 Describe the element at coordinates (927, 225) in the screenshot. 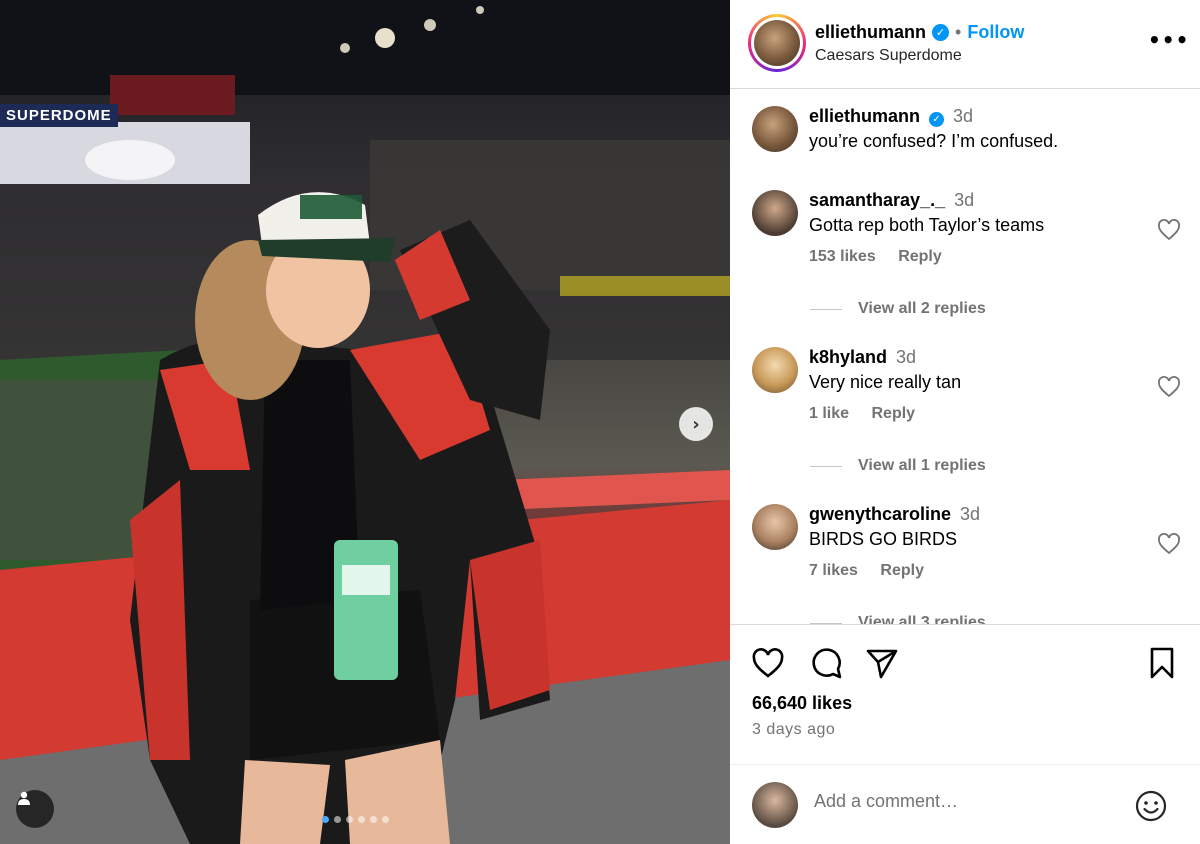

I see `comment-text: Gotta rep both Taylor’s teams` at that location.